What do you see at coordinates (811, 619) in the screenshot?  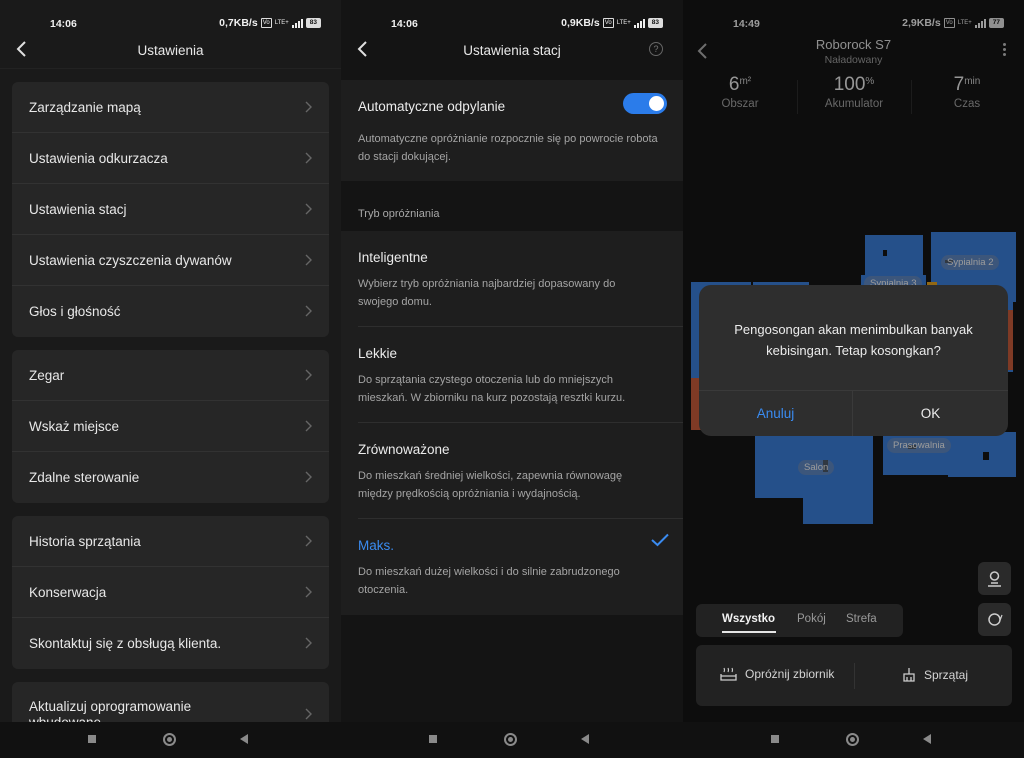 I see `tab-room: Pokój` at bounding box center [811, 619].